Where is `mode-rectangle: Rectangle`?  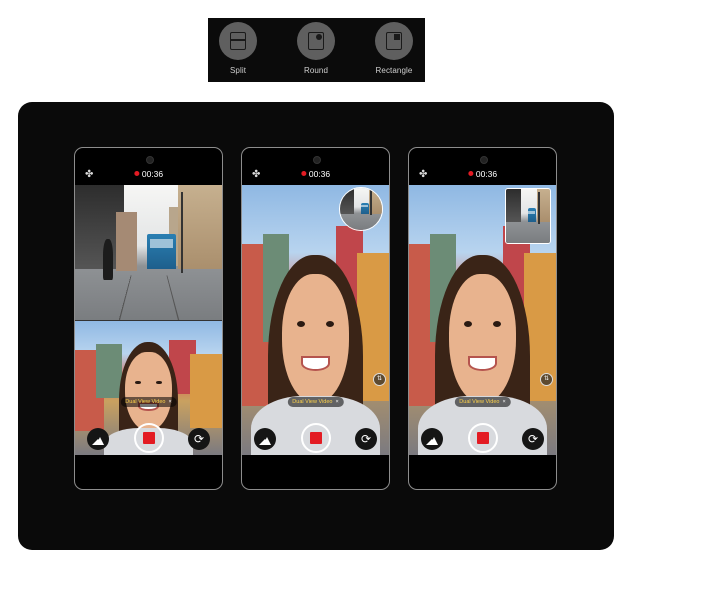
mode-rectangle: Rectangle is located at coordinates (394, 48).